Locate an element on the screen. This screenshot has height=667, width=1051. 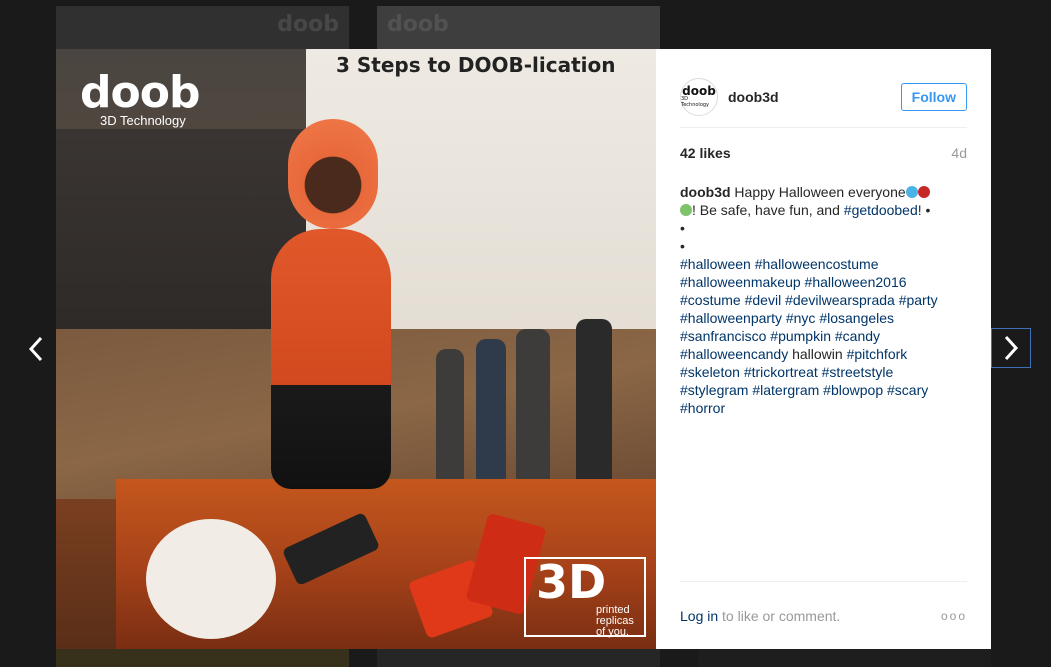
photo-sign: 3 Steps to DOOB-lication is located at coordinates (476, 65).